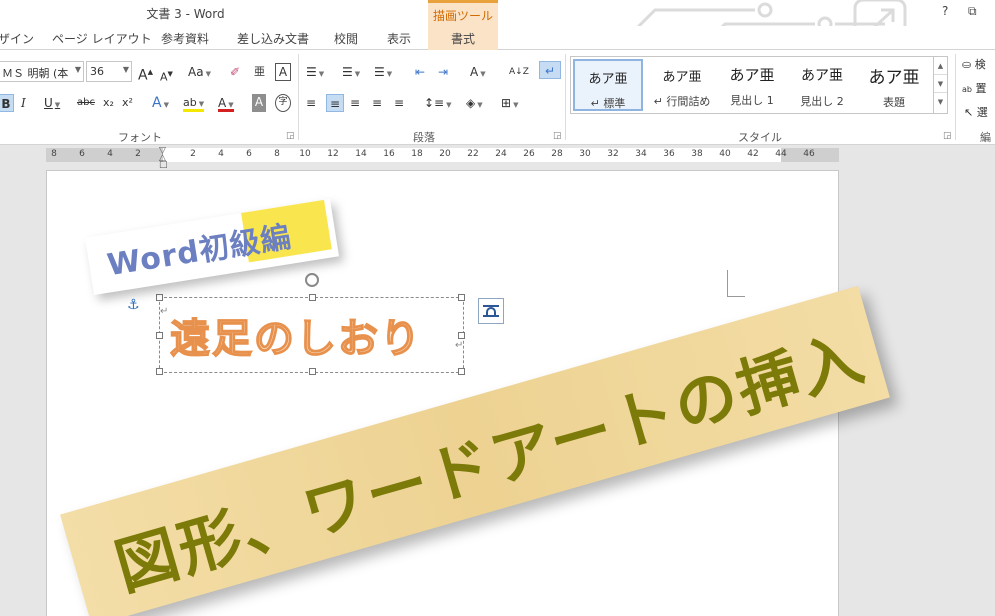 The width and height of the screenshot is (995, 616). Describe the element at coordinates (443, 72) in the screenshot. I see `increase-indent-button: ⇥` at that location.